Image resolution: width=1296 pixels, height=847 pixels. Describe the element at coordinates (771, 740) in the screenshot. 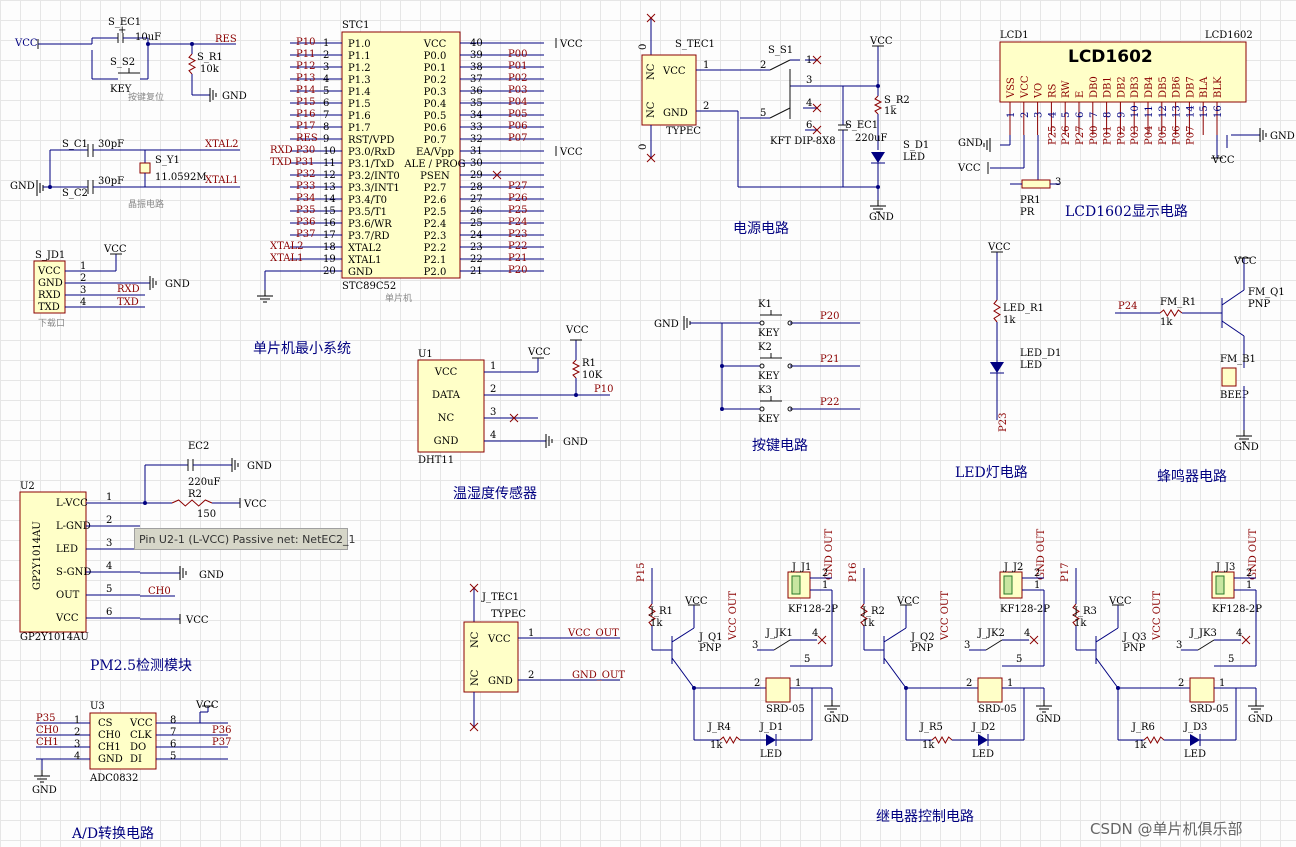

I see `relay-led` at that location.